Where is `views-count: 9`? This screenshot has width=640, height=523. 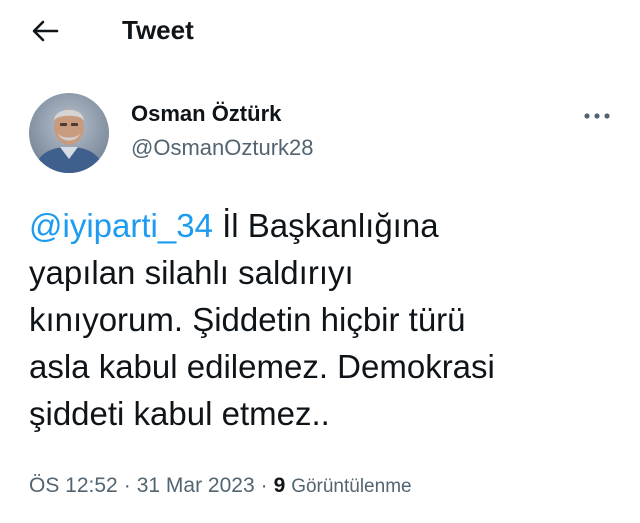
views-count: 9 is located at coordinates (279, 485).